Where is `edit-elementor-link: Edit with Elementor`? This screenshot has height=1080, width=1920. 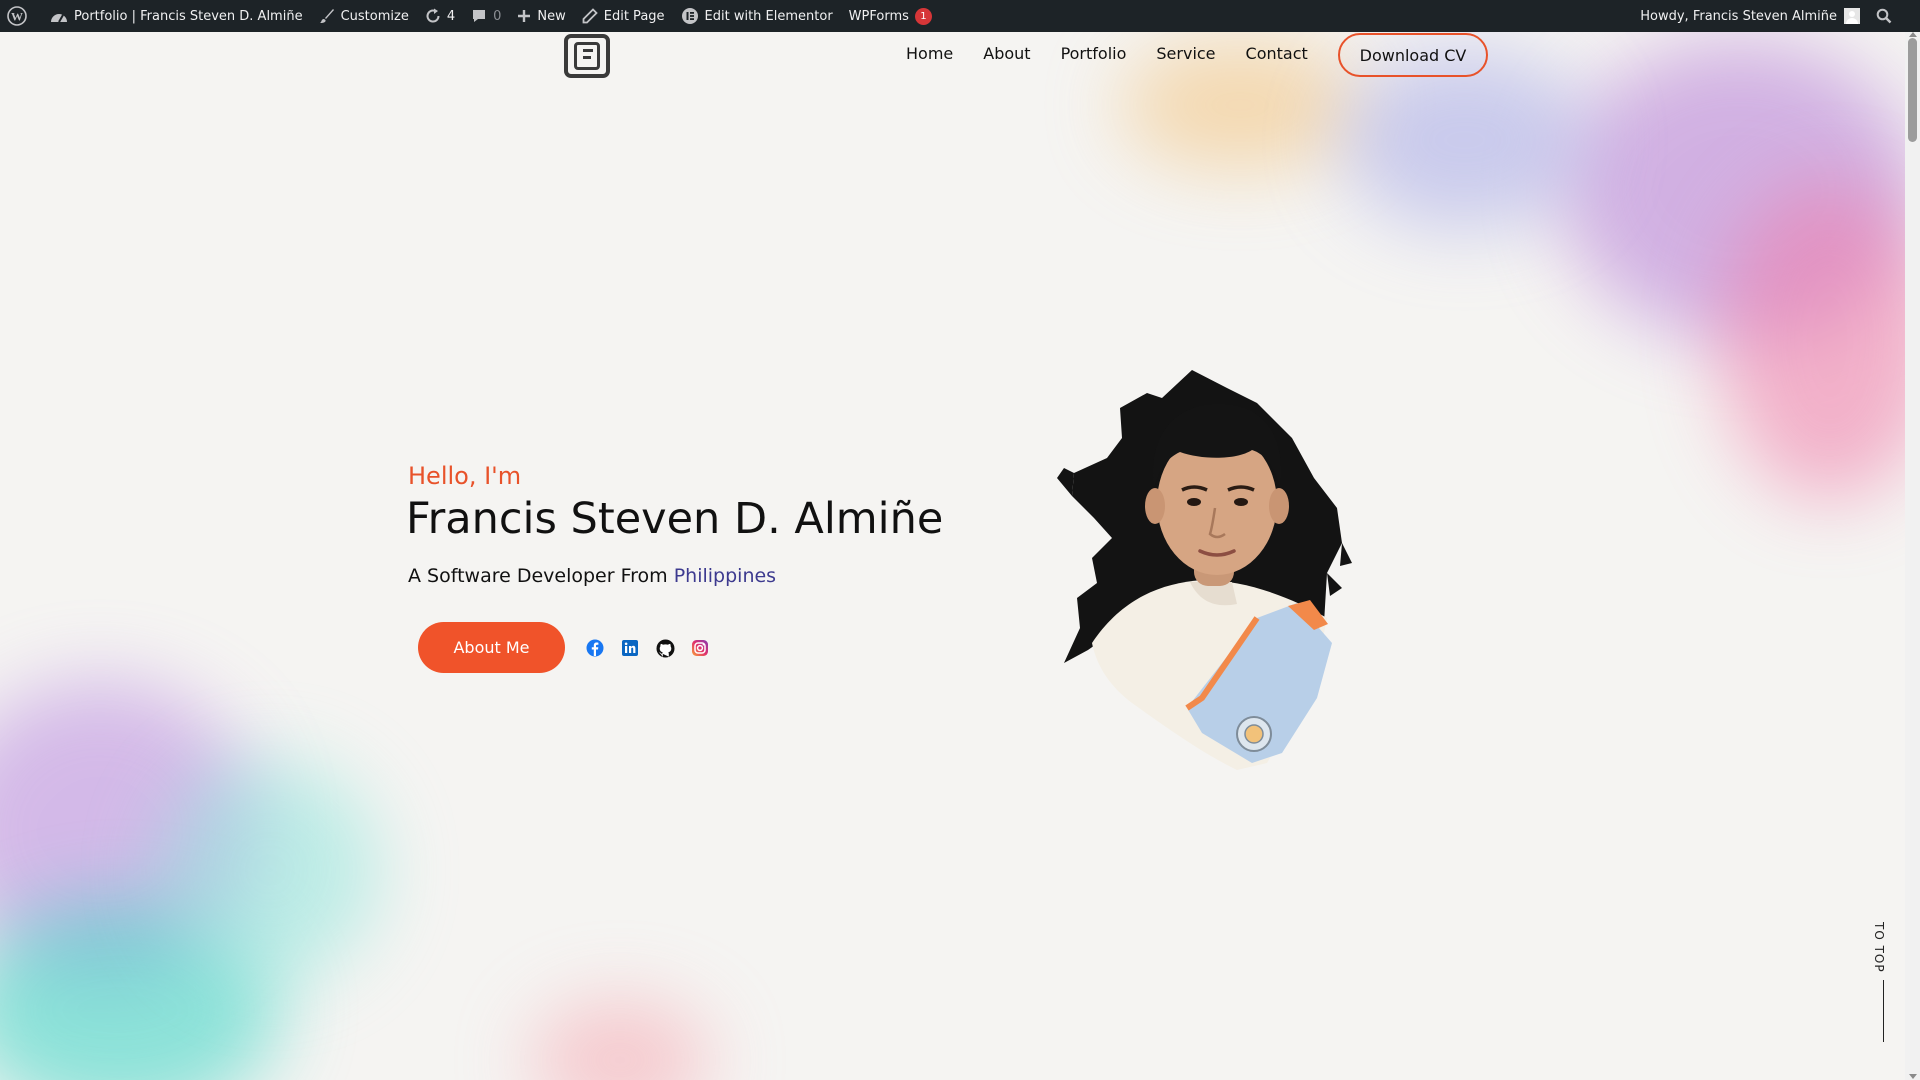 edit-elementor-link: Edit with Elementor is located at coordinates (757, 16).